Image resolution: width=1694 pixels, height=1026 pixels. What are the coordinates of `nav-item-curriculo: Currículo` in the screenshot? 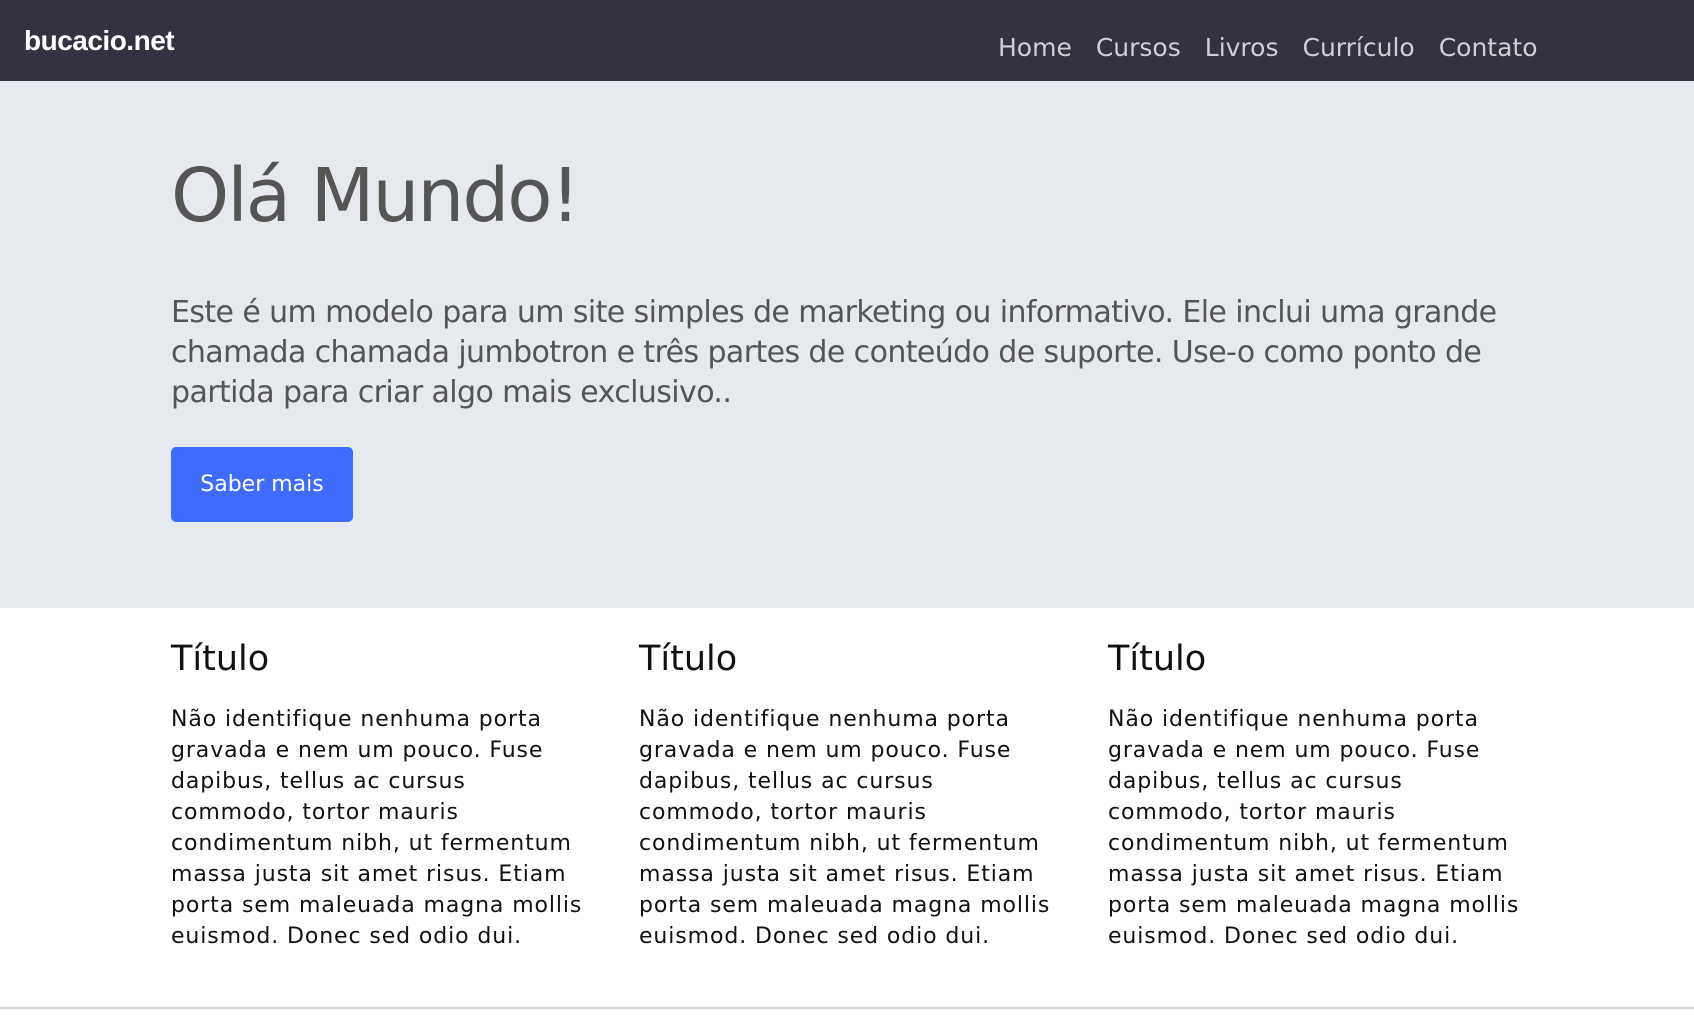 It's located at (1358, 48).